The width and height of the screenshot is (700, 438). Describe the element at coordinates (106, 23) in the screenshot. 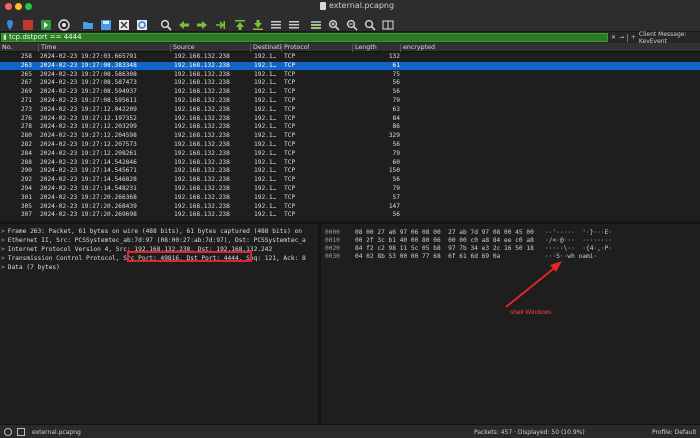

I see `save-file-icon` at that location.